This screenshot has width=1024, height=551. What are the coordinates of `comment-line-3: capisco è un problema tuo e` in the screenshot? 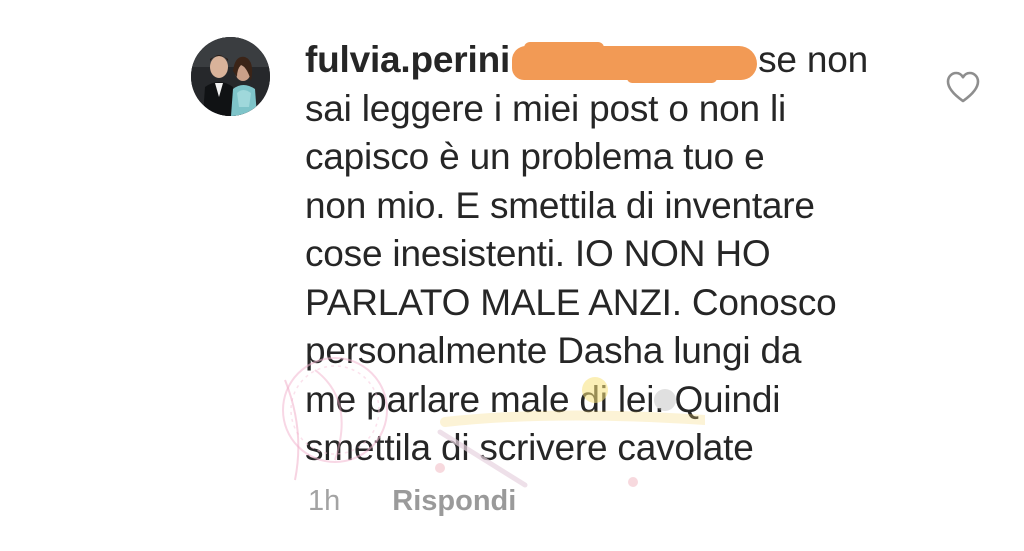 It's located at (535, 156).